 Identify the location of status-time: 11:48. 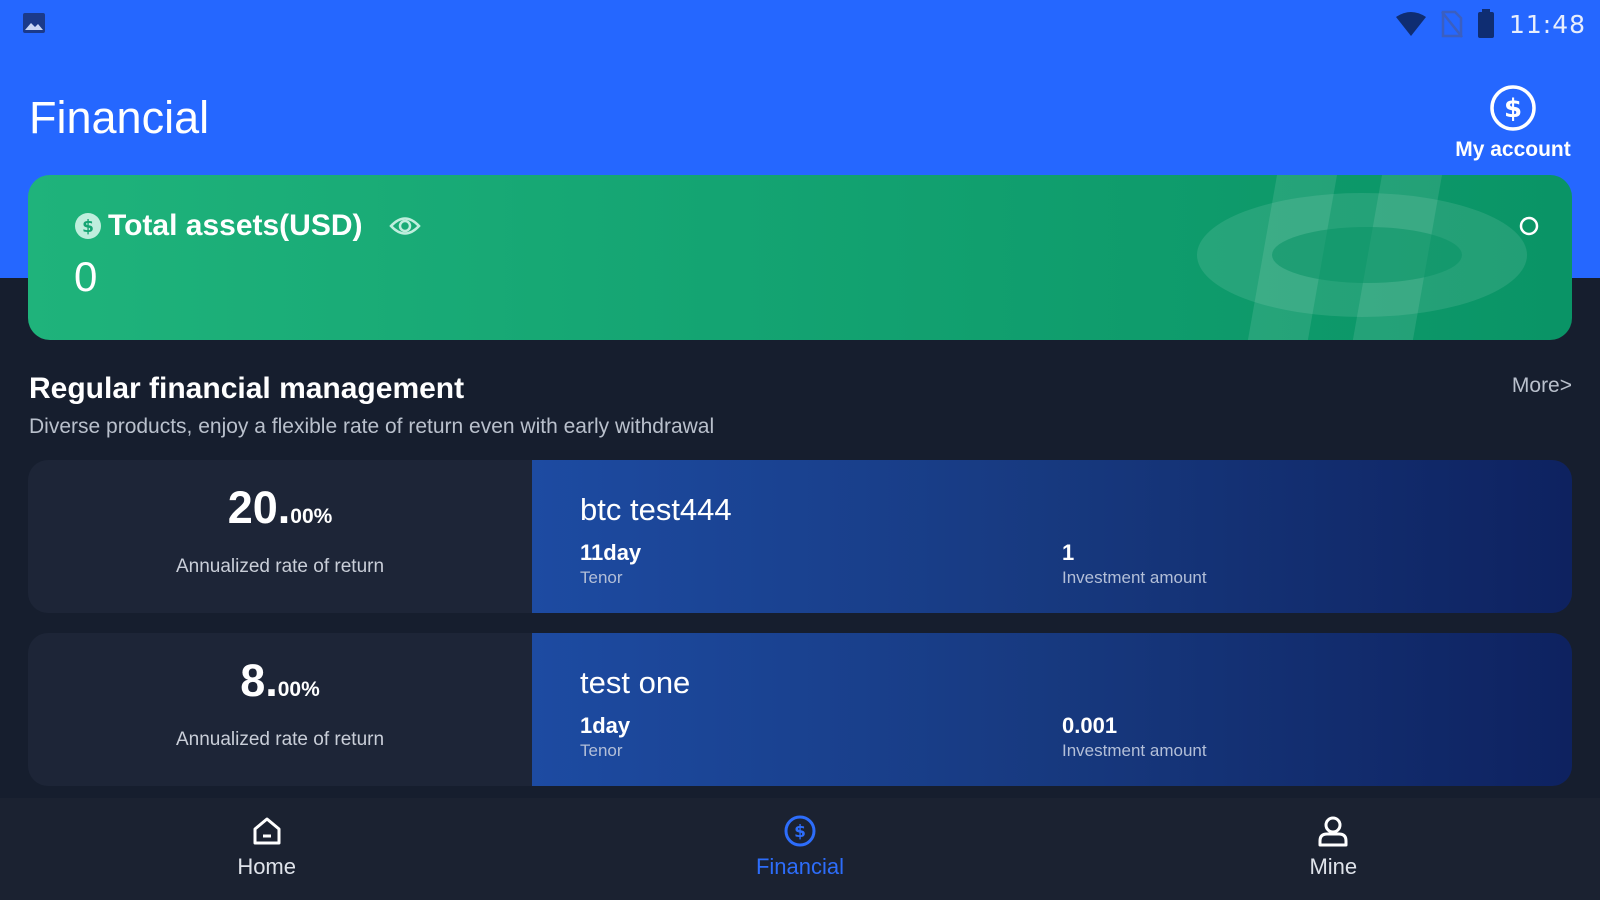
(1547, 24).